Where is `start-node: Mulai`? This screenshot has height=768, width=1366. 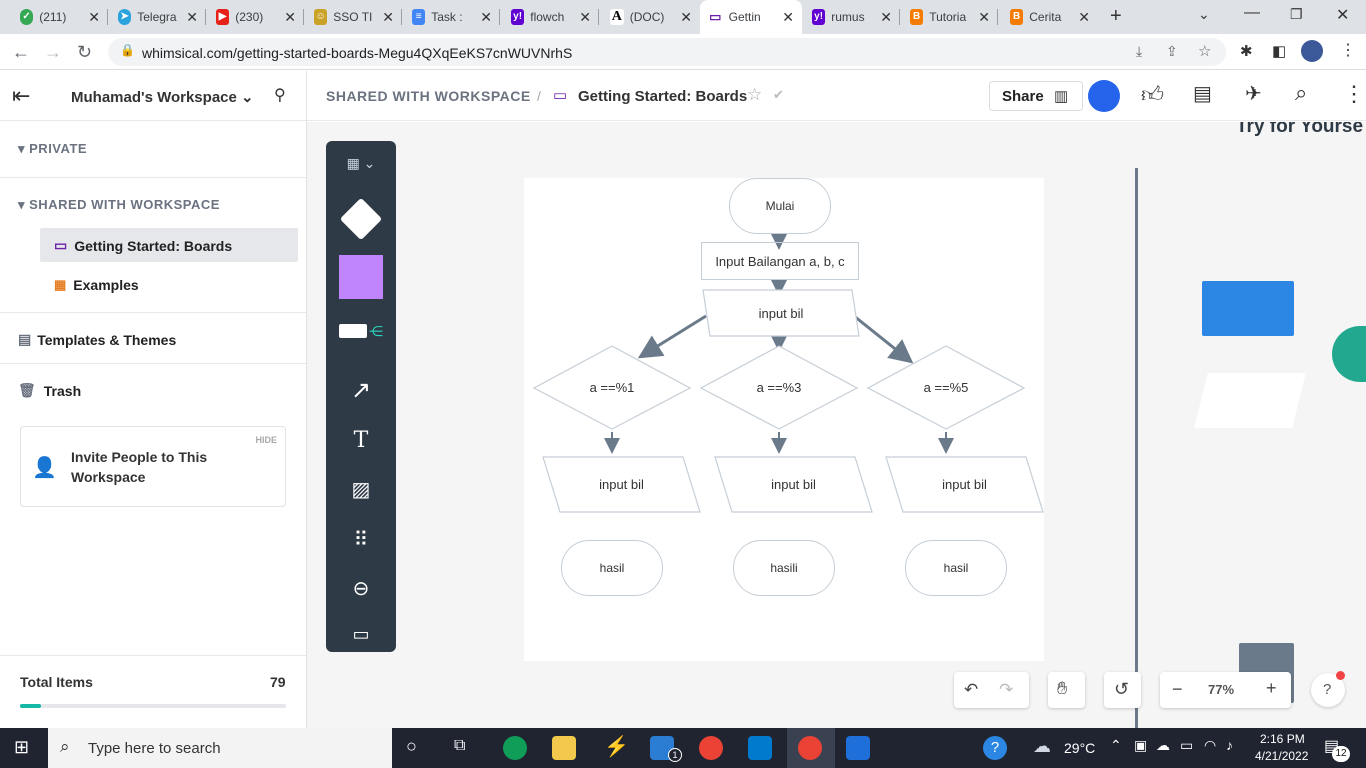
start-node: Mulai is located at coordinates (780, 206).